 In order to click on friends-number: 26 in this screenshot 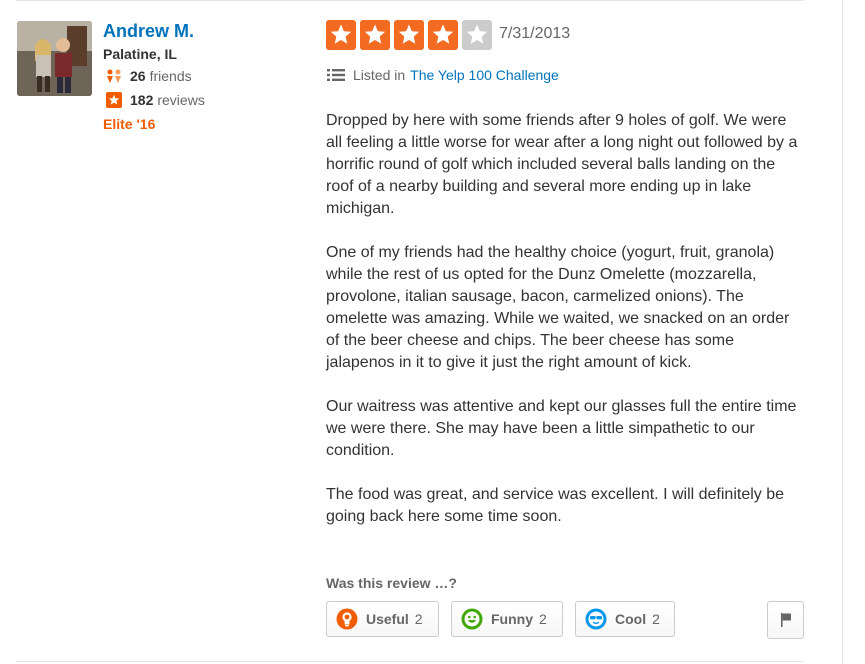, I will do `click(138, 76)`.